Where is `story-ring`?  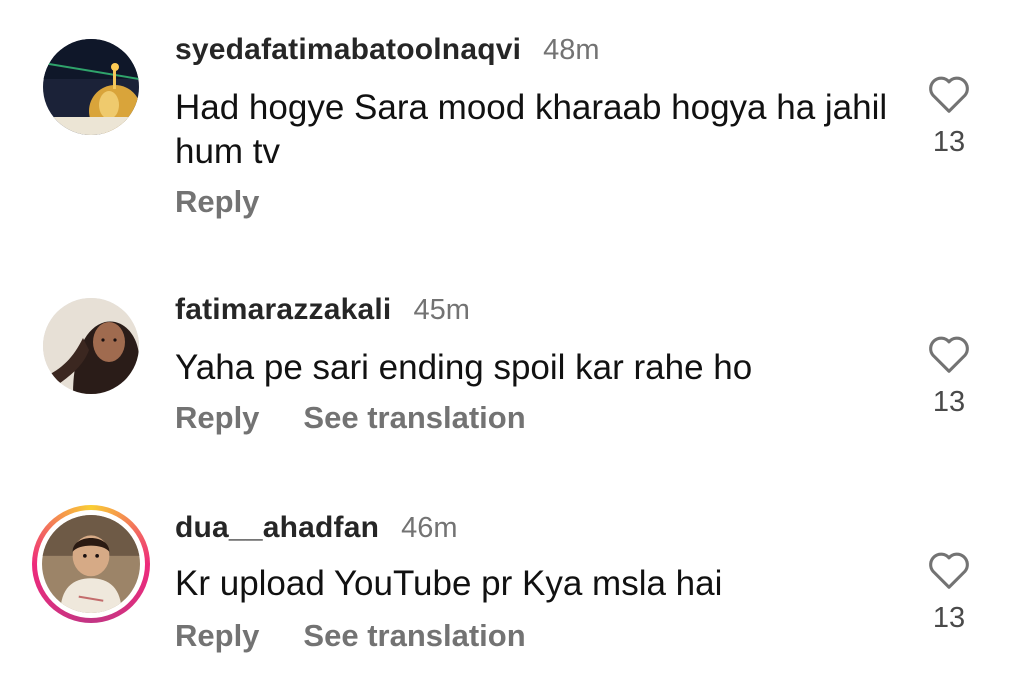
story-ring is located at coordinates (91, 564).